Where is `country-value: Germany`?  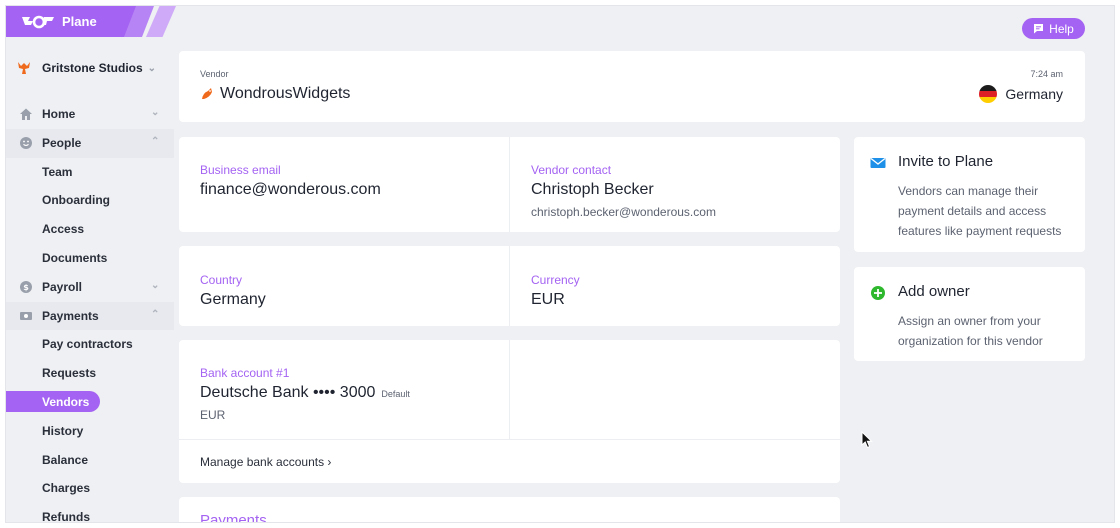 country-value: Germany is located at coordinates (233, 299).